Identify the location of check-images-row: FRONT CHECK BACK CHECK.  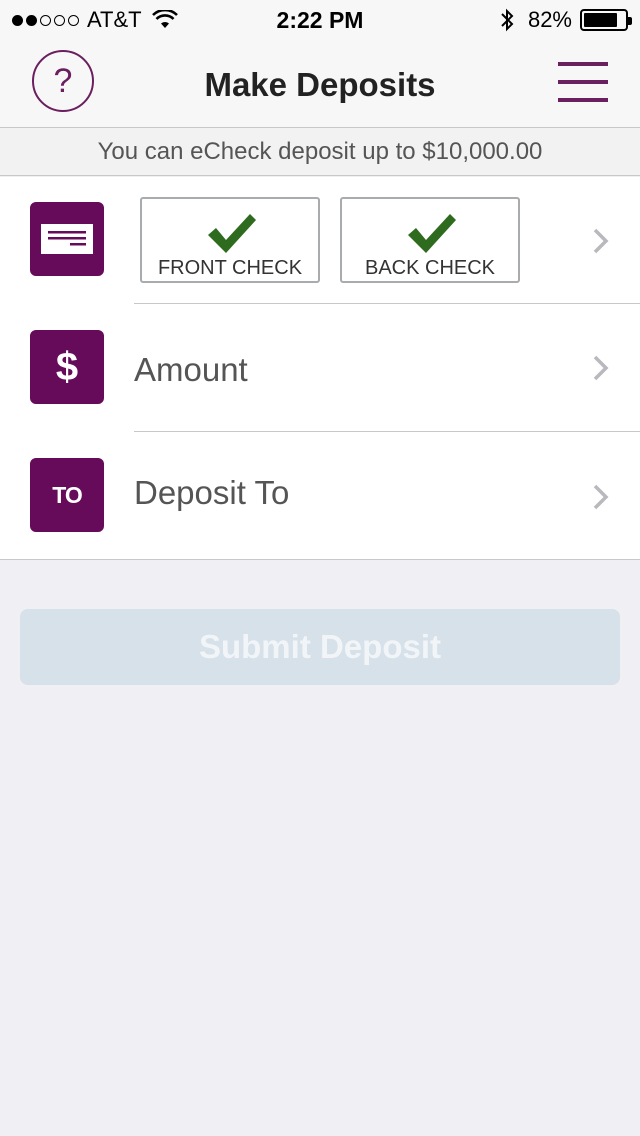
(320, 240).